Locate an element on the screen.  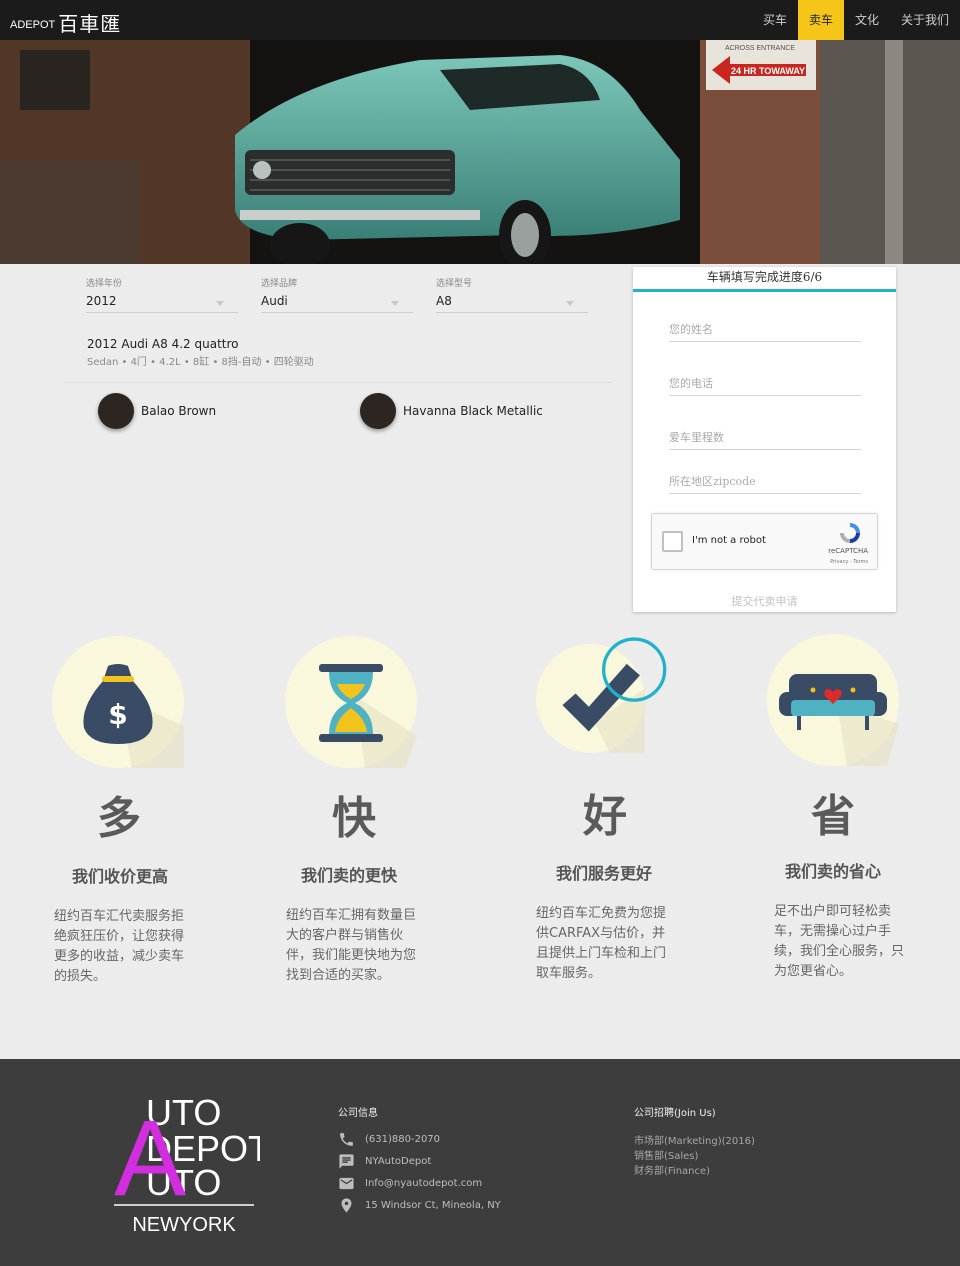
jobs-title: 公司招聘(Join Us) is located at coordinates (675, 1113).